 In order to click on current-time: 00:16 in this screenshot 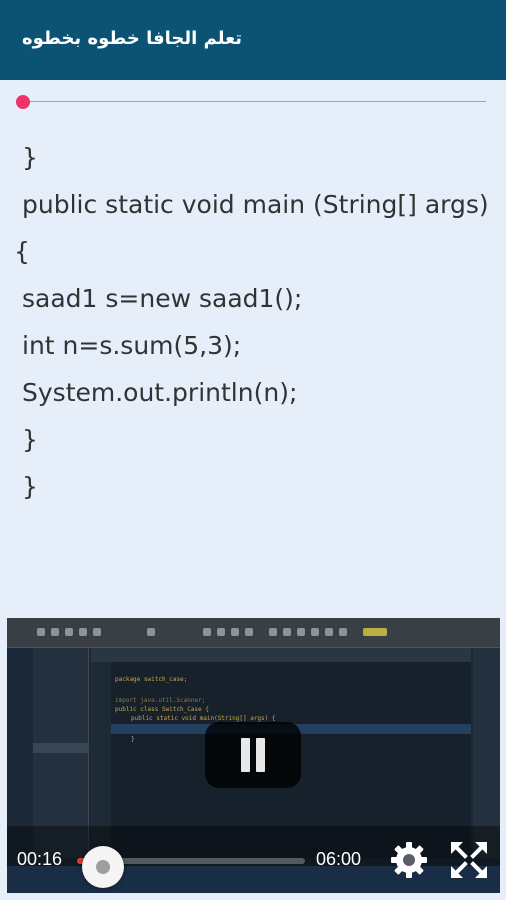, I will do `click(40, 859)`.